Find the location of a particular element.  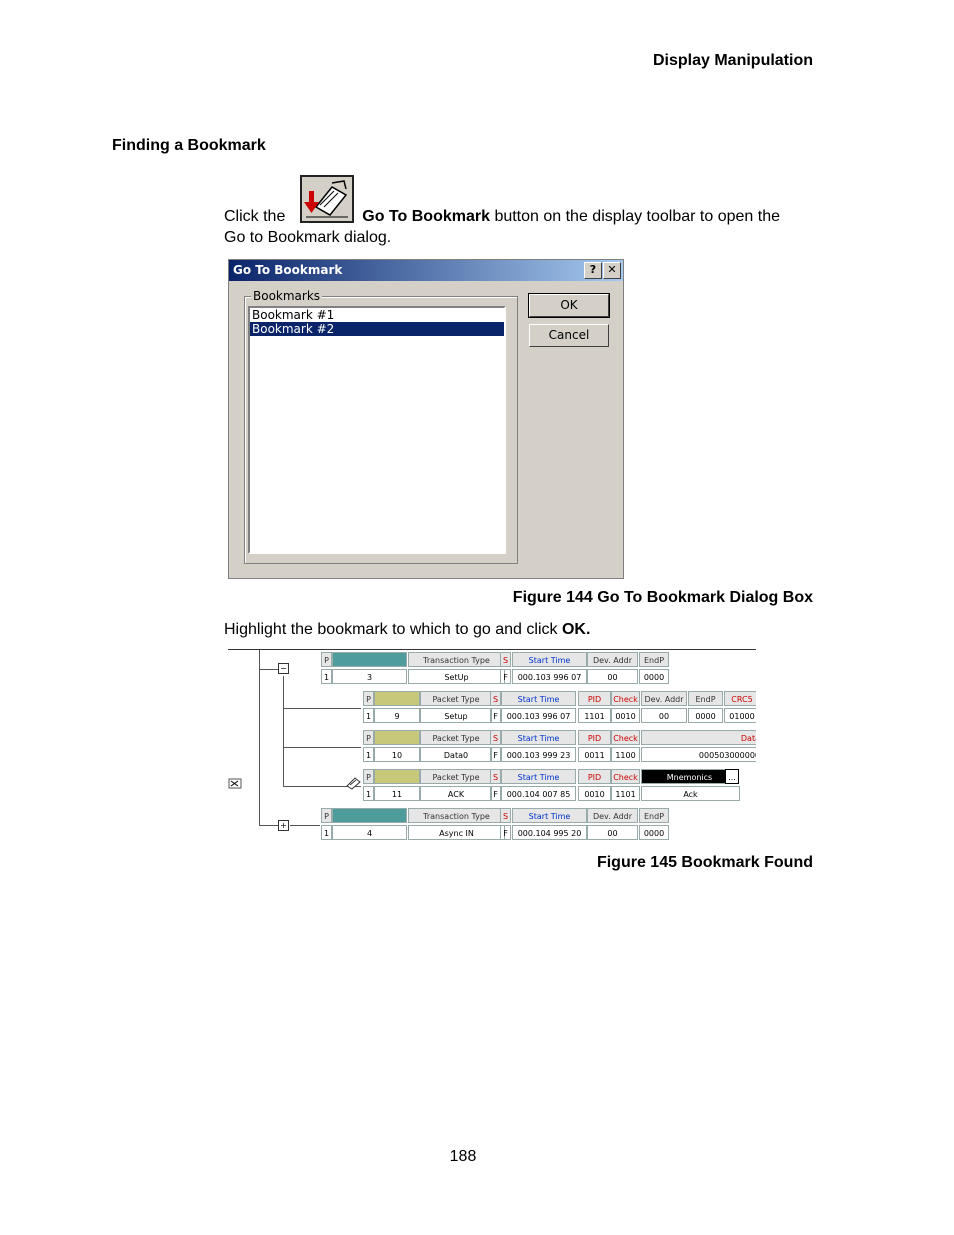

table-cell: 1100 is located at coordinates (625, 754).